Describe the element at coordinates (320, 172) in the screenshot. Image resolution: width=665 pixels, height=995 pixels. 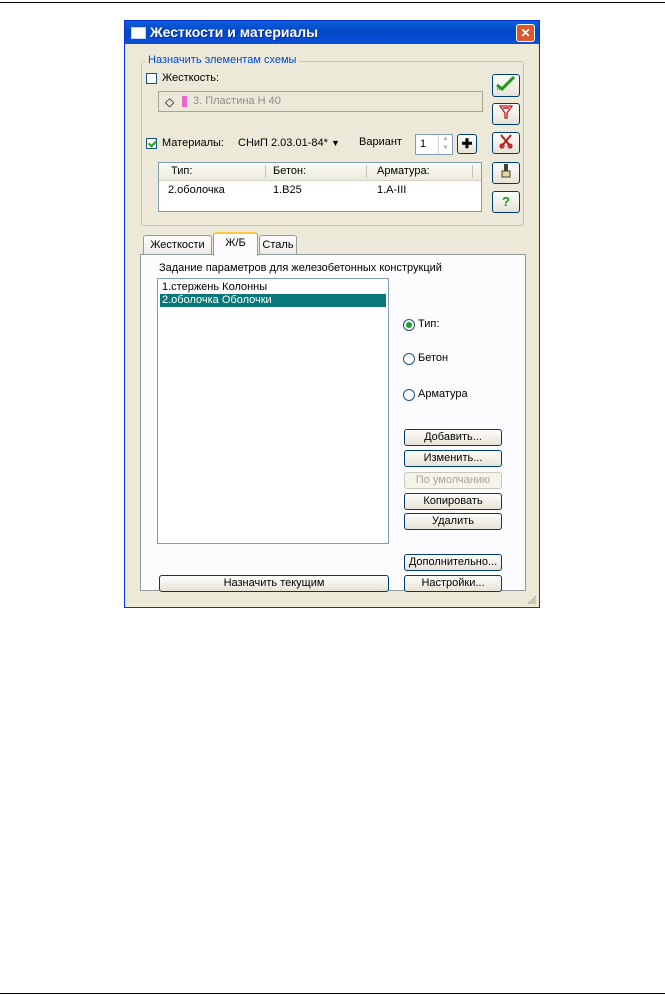
I see `table-header: Тип: Бетон: Арматура:` at that location.